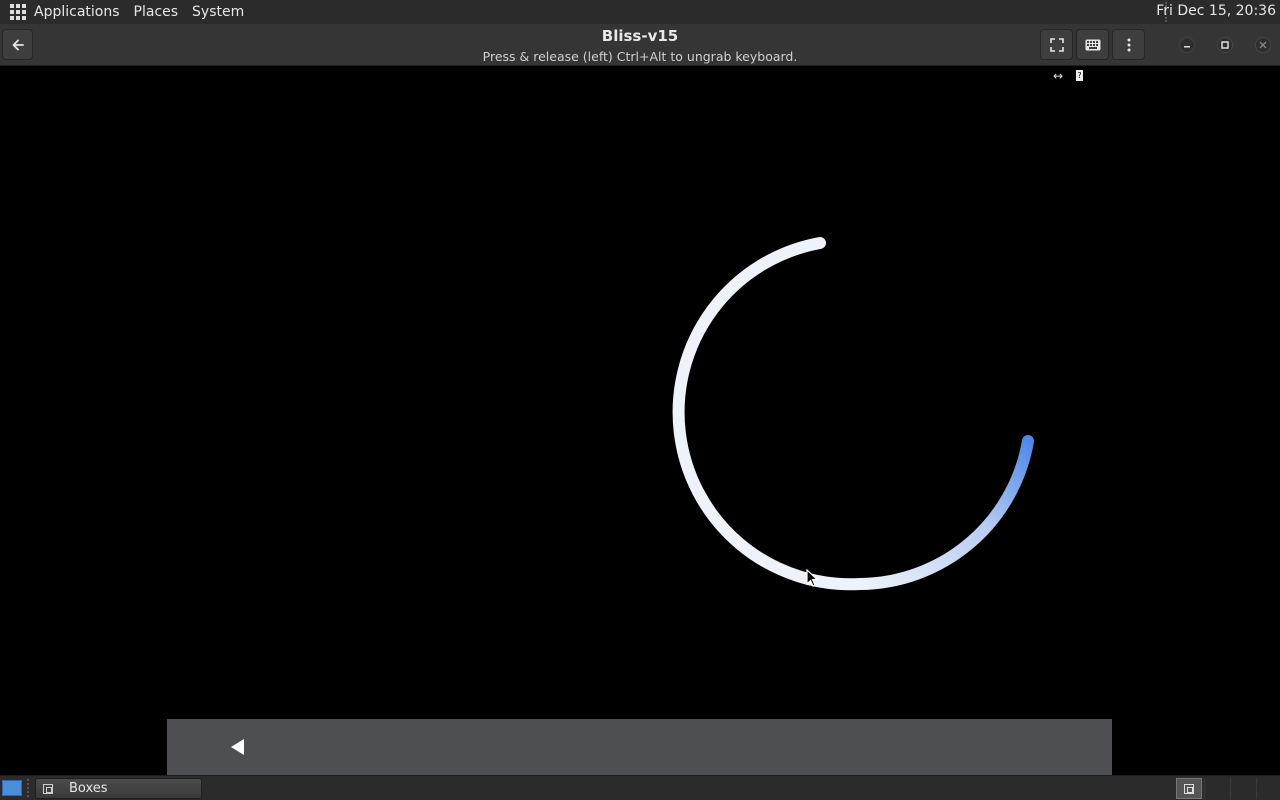 This screenshot has width=1280, height=800. I want to click on applications-menu: Applications, so click(77, 12).